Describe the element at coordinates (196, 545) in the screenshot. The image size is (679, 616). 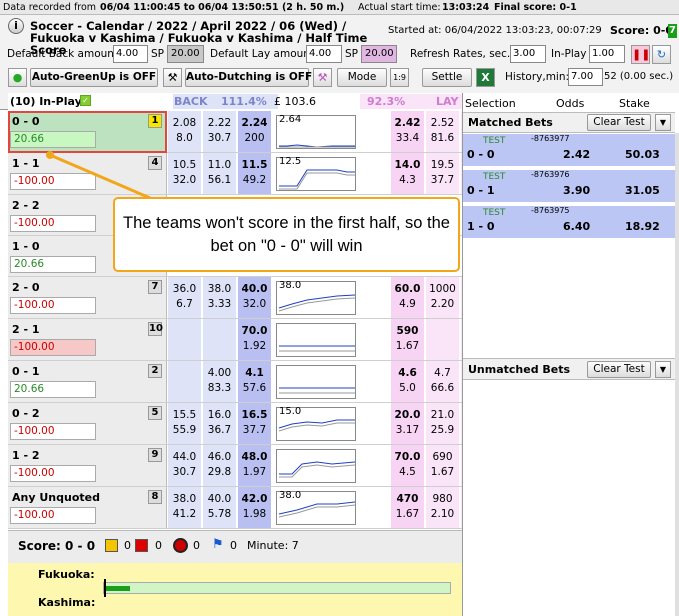
I see `ball-count: 0` at that location.